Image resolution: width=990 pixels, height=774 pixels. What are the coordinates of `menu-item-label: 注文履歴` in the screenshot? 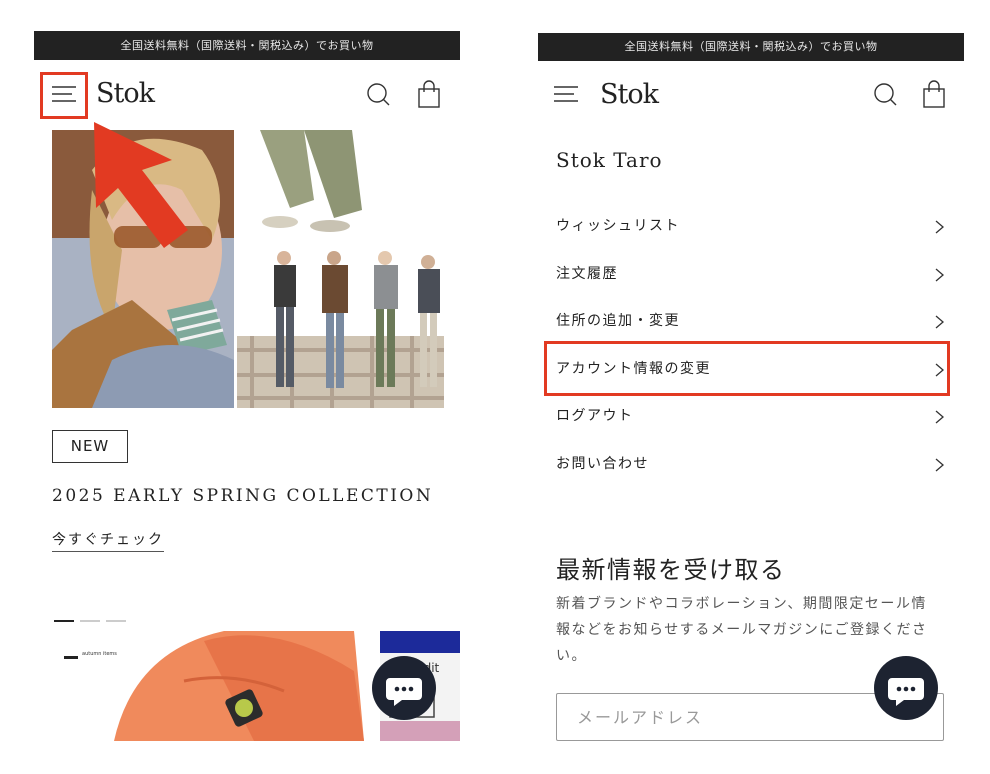 It's located at (587, 273).